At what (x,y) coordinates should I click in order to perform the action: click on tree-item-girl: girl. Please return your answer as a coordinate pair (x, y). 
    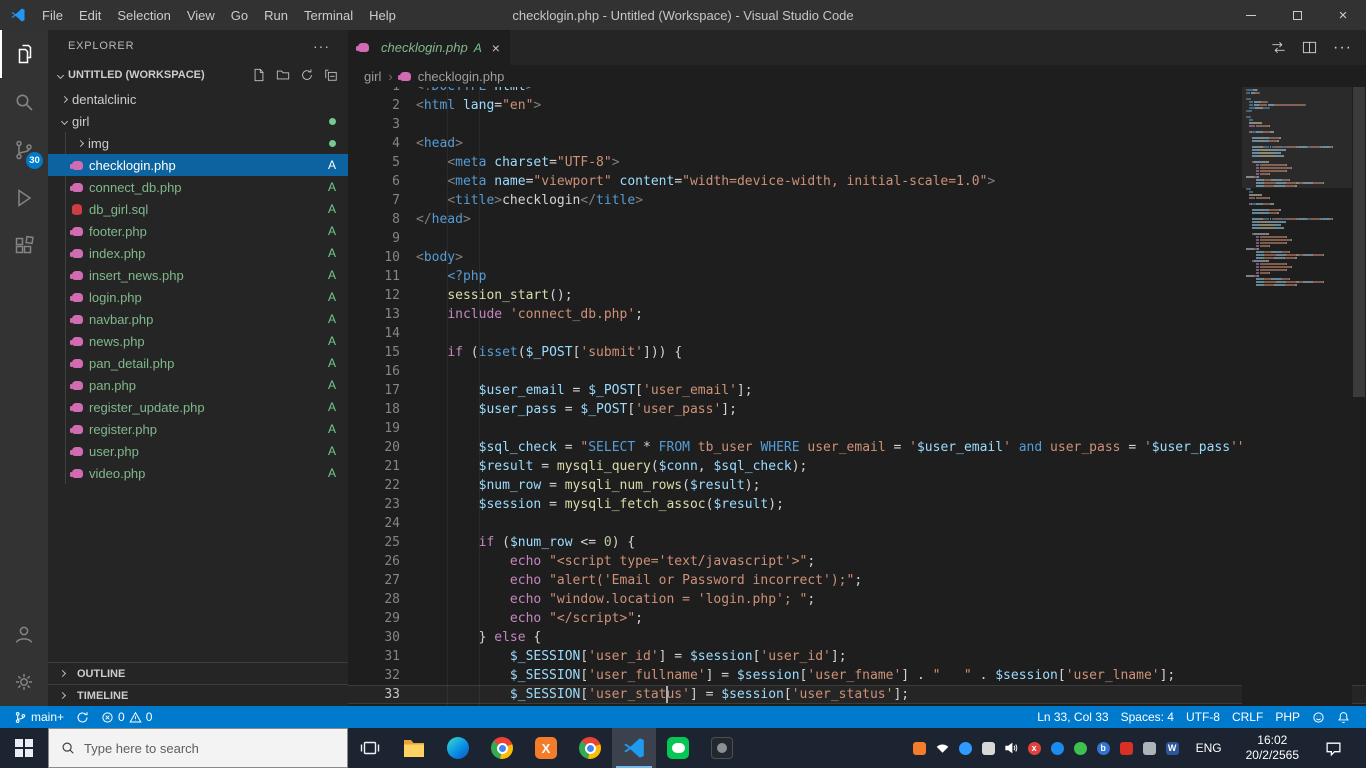
    Looking at the image, I should click on (198, 121).